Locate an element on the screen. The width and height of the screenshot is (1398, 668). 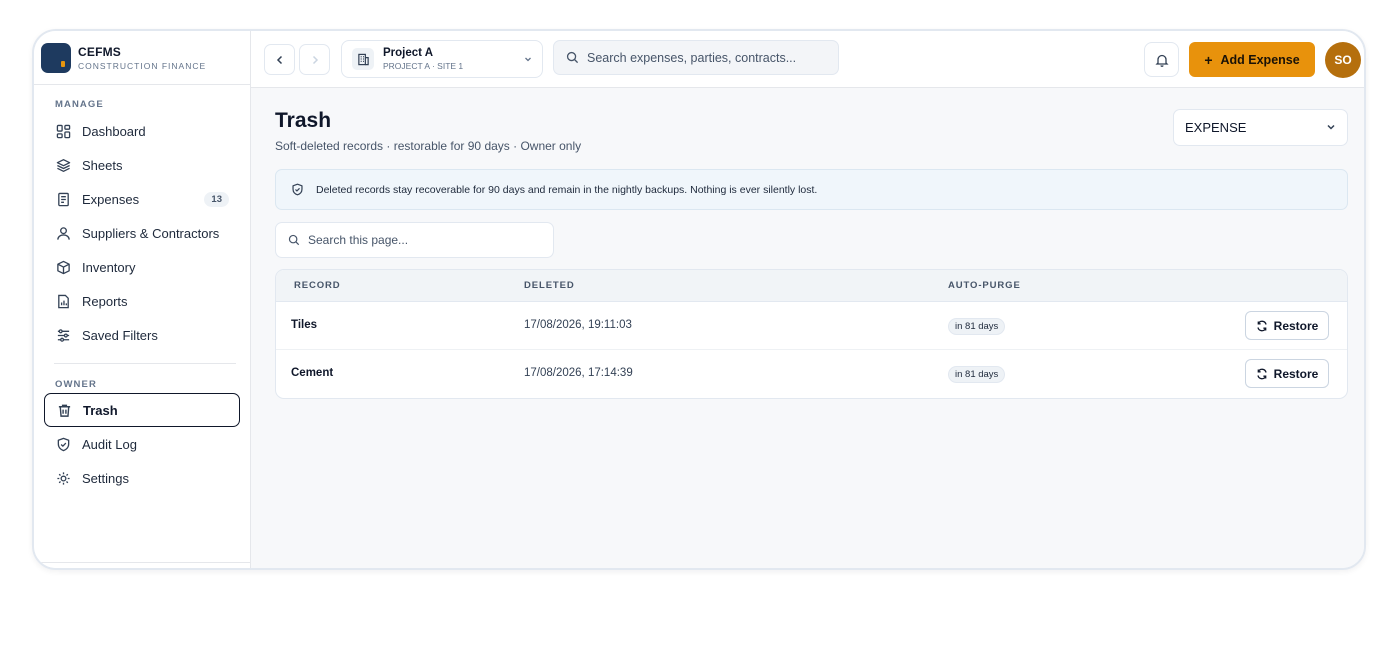
sidebar-item-label: Settings is located at coordinates (105, 478).